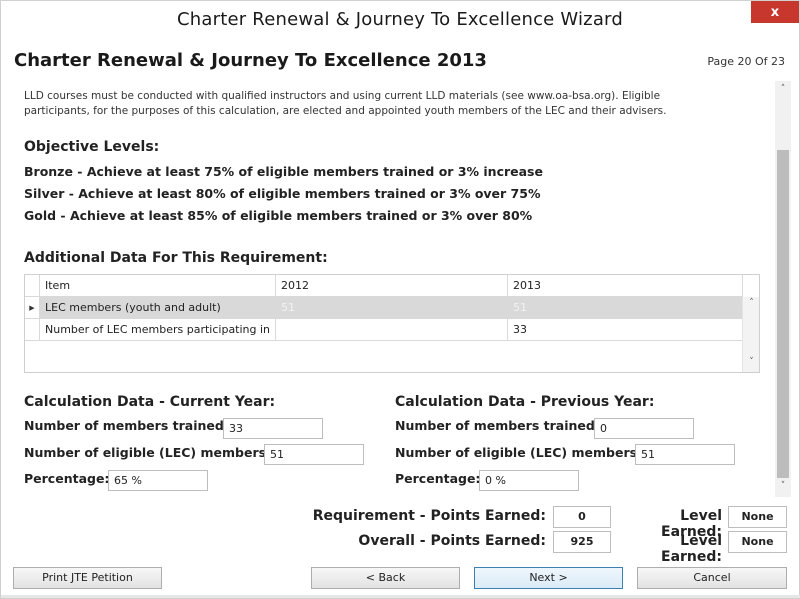 This screenshot has height=599, width=800. What do you see at coordinates (582, 542) in the screenshot?
I see `overall-points-field: 925` at bounding box center [582, 542].